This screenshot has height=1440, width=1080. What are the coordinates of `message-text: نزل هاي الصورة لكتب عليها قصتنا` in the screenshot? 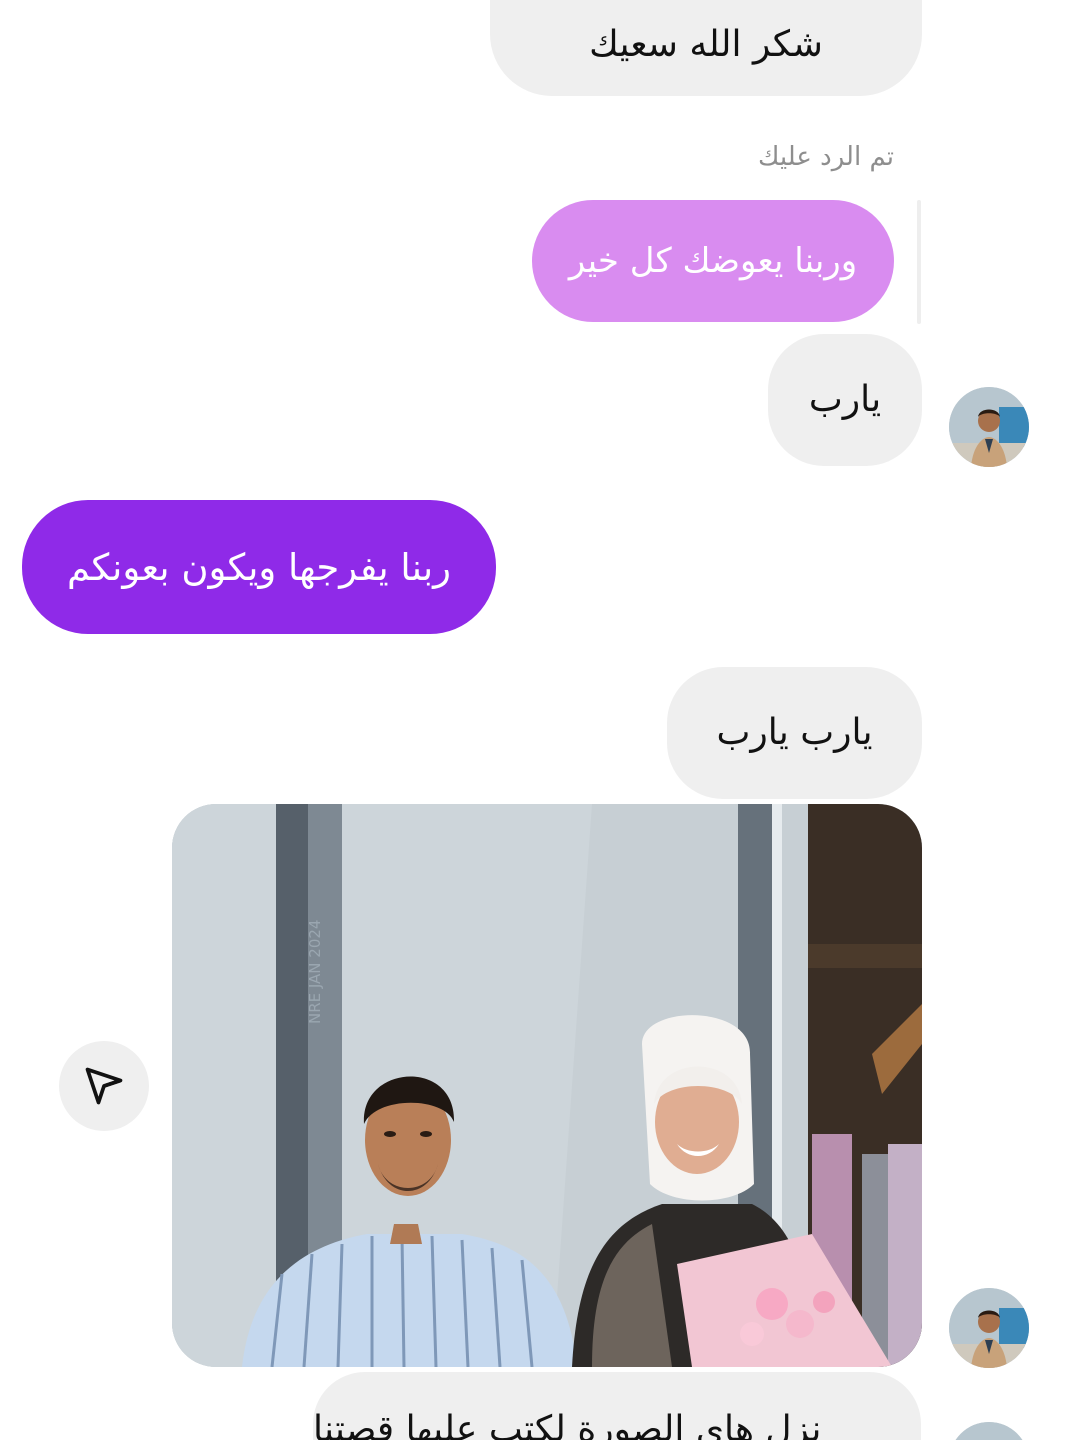 It's located at (567, 1424).